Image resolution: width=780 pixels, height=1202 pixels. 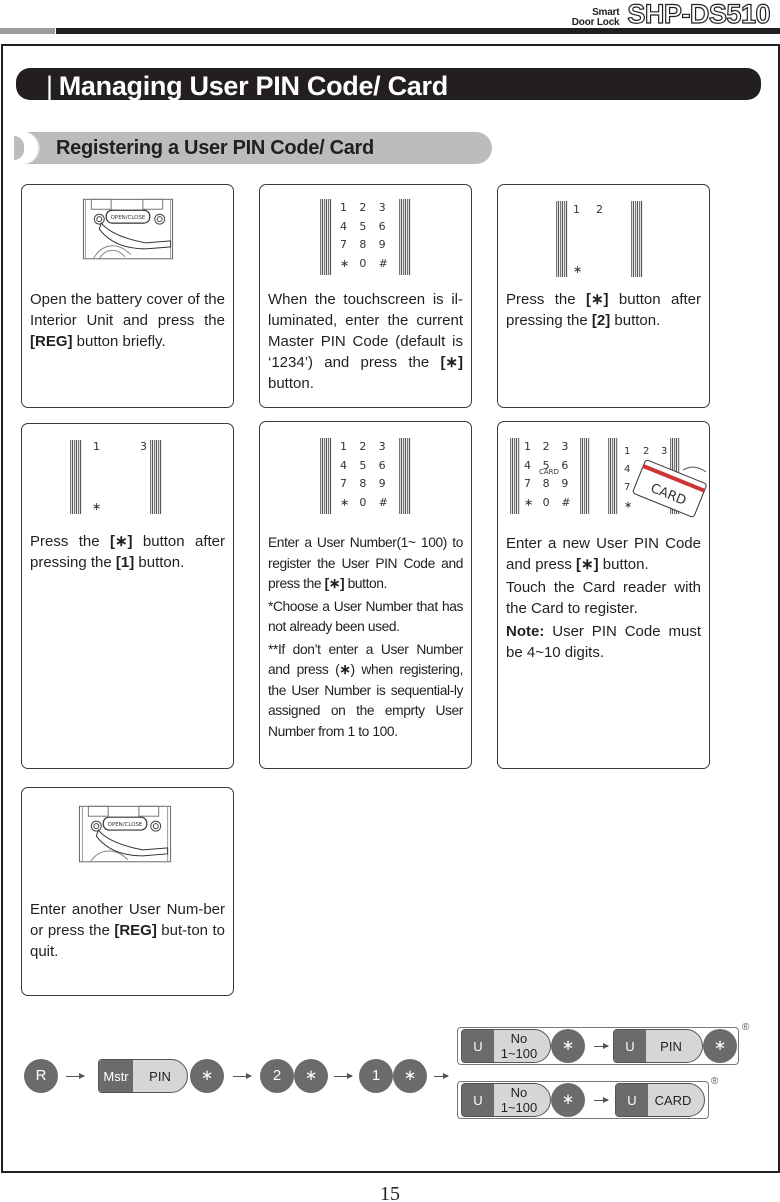 What do you see at coordinates (699, 14) in the screenshot?
I see `model-name: SHP-DS510` at bounding box center [699, 14].